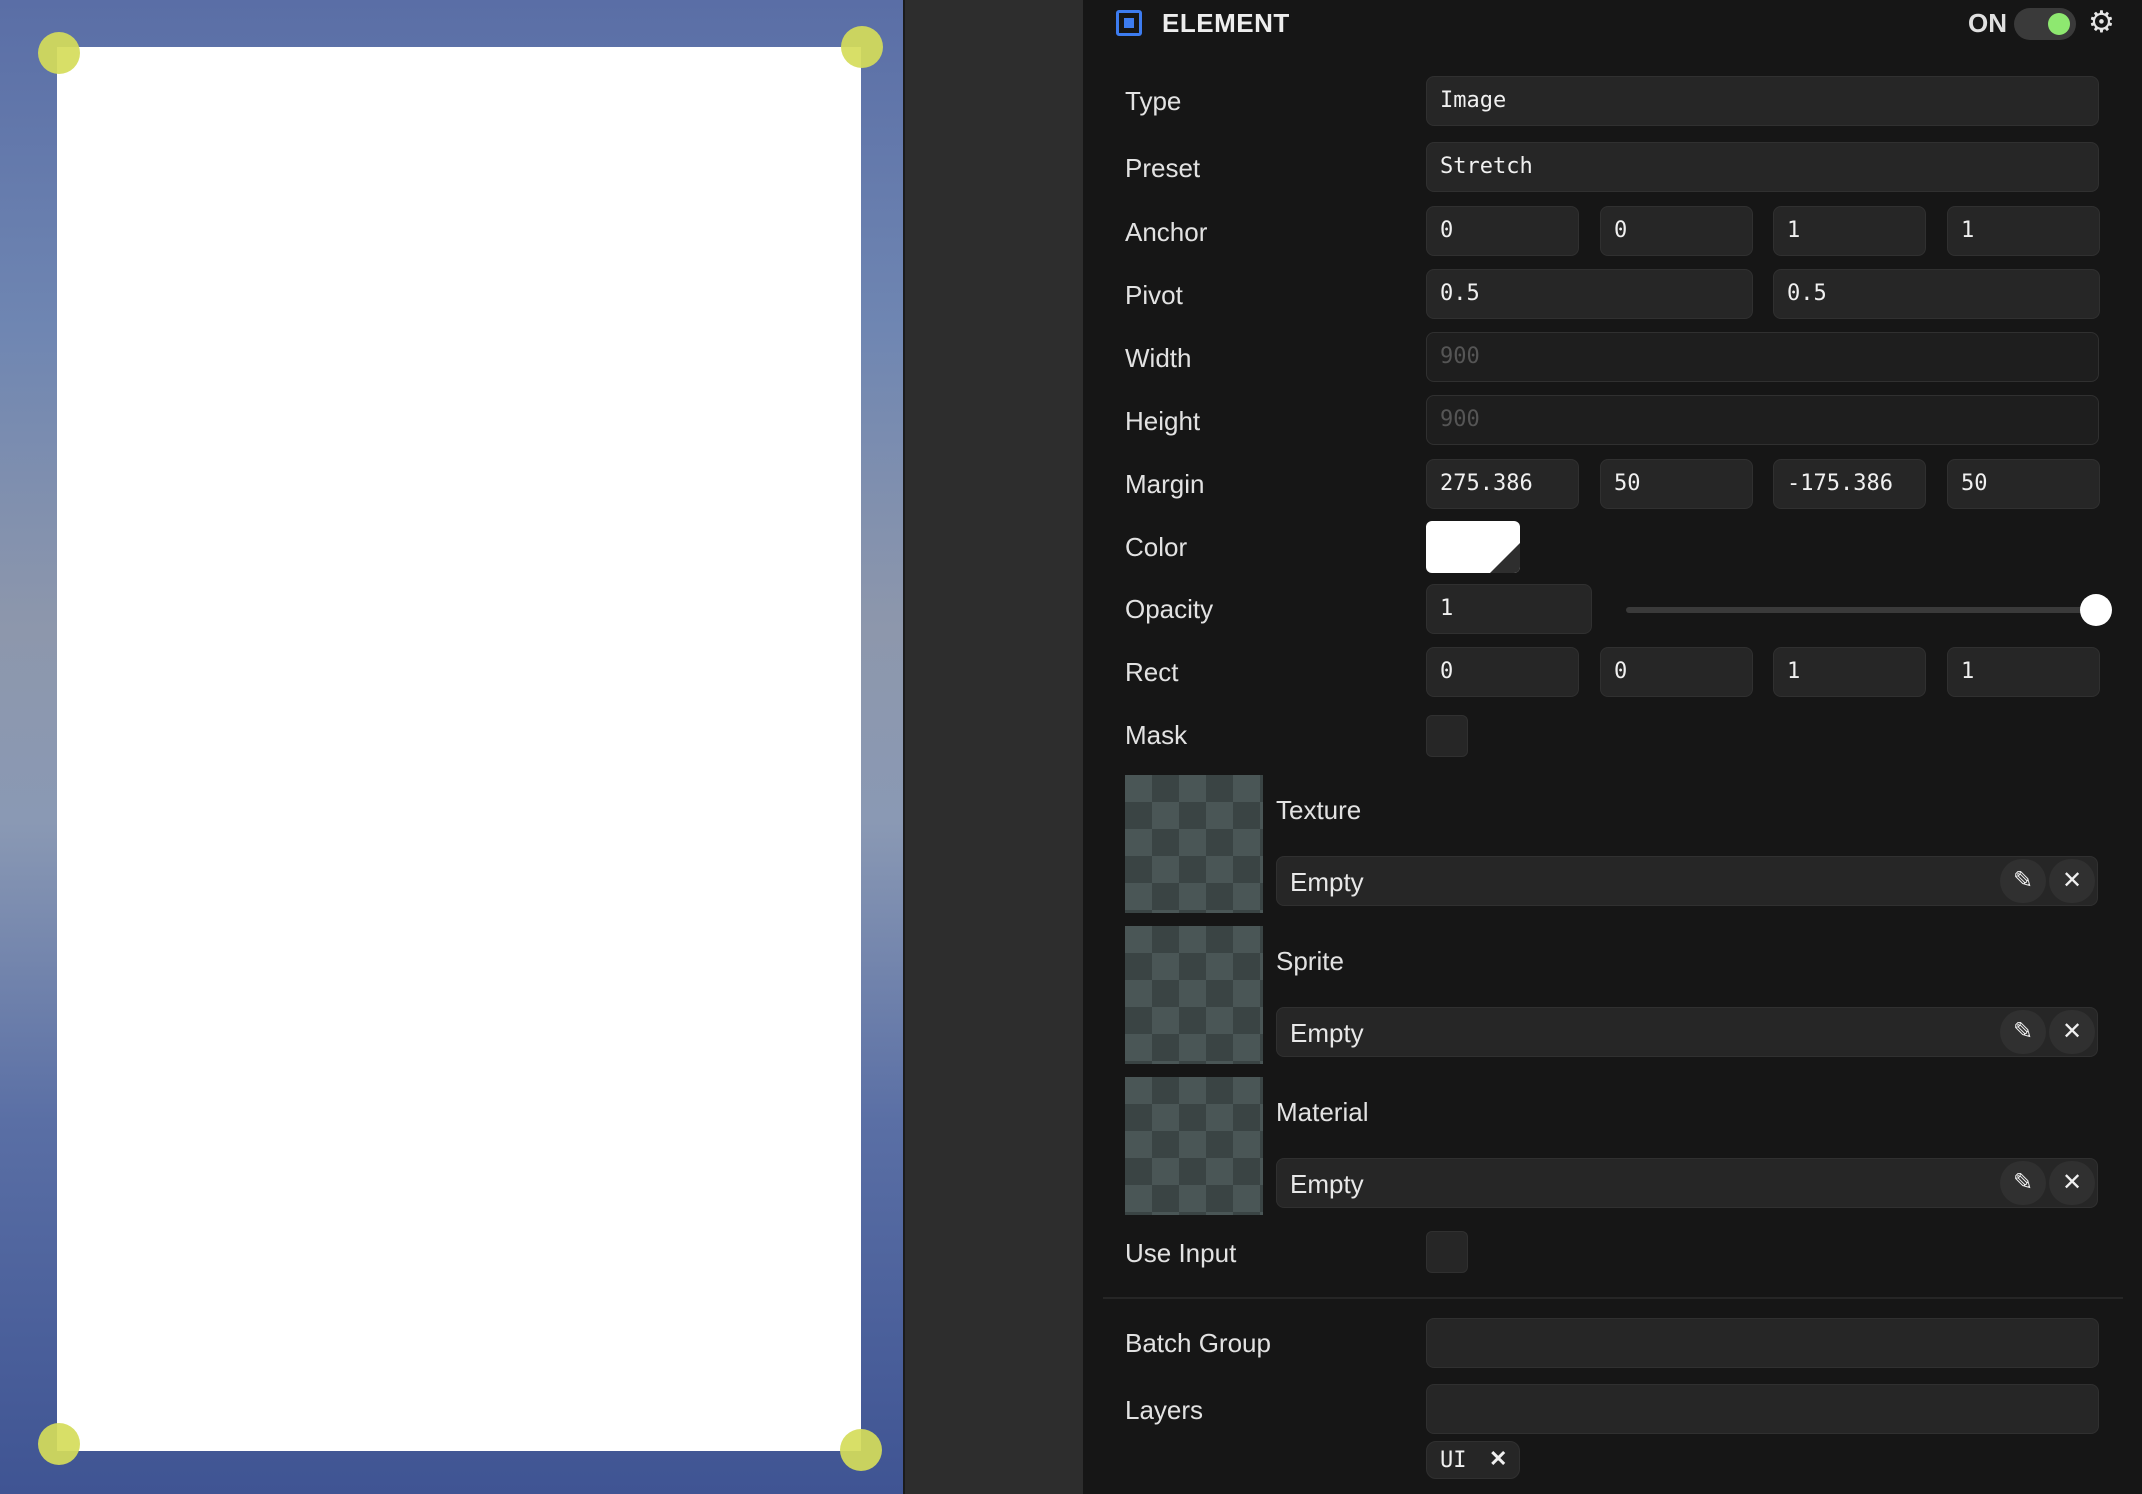  Describe the element at coordinates (1762, 420) in the screenshot. I see `height-field: 900` at that location.